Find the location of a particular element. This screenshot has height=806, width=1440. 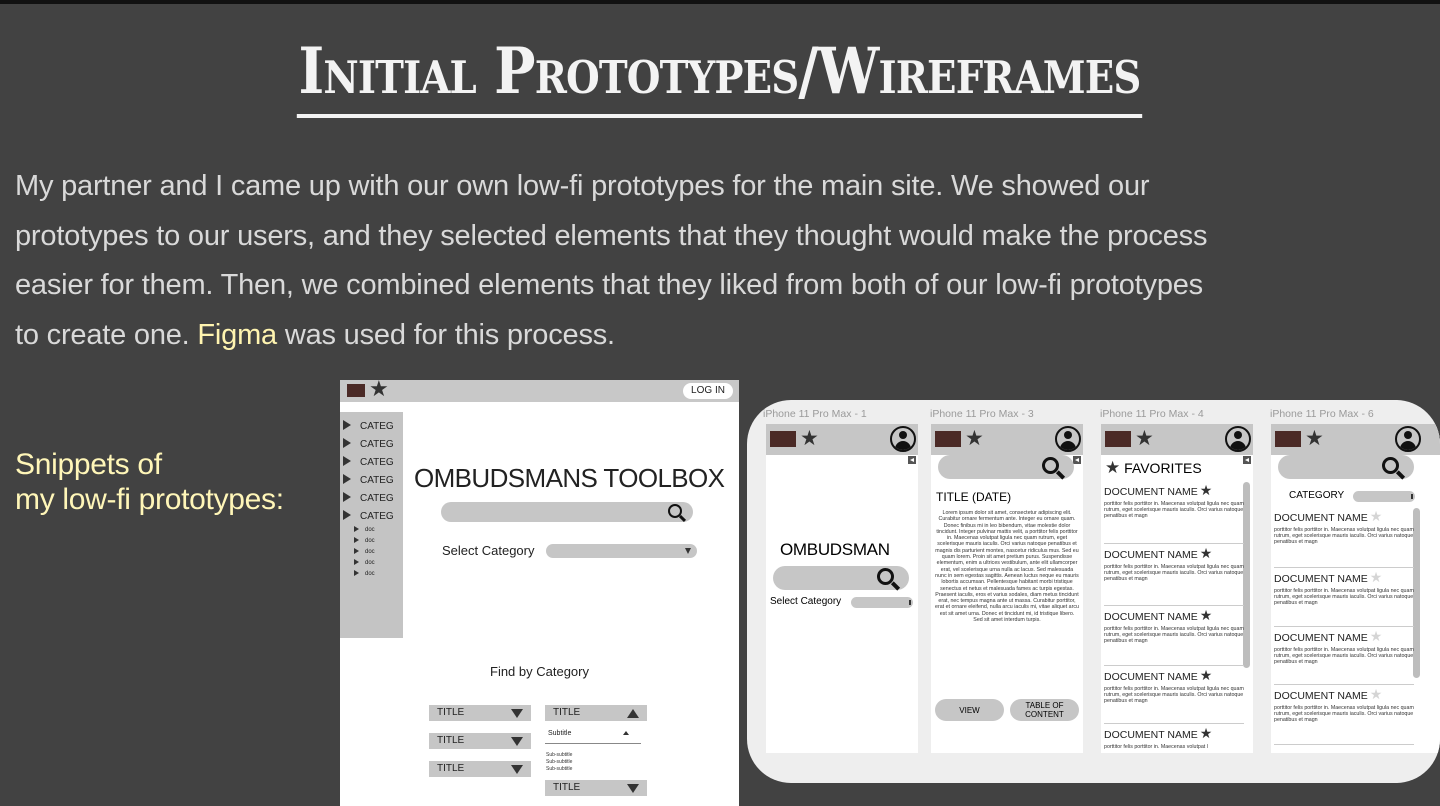

wireframe-top-bar: ★ LOG IN is located at coordinates (539, 391).